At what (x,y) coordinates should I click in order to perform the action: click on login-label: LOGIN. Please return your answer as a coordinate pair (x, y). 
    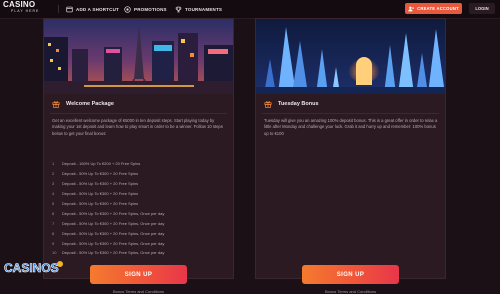
    Looking at the image, I should click on (482, 8).